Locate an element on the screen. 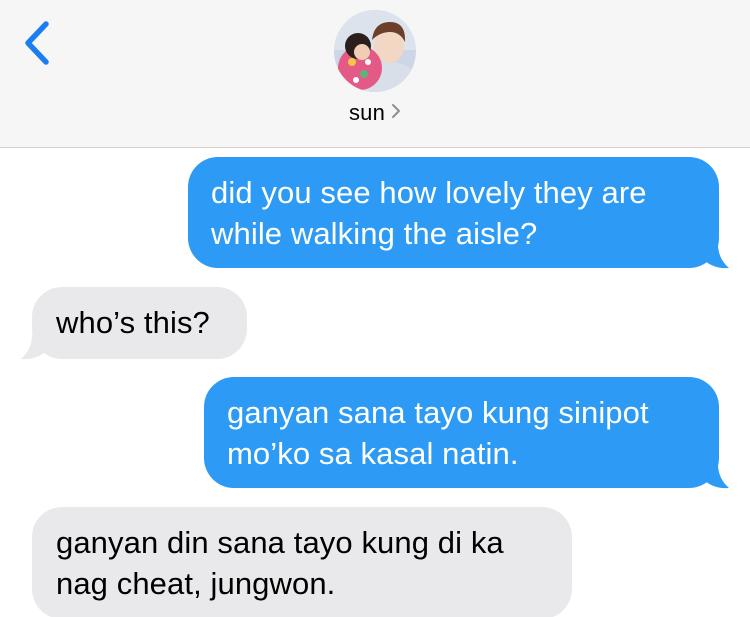  message-text: ganyan sana tayo kung sinipot is located at coordinates (438, 412).